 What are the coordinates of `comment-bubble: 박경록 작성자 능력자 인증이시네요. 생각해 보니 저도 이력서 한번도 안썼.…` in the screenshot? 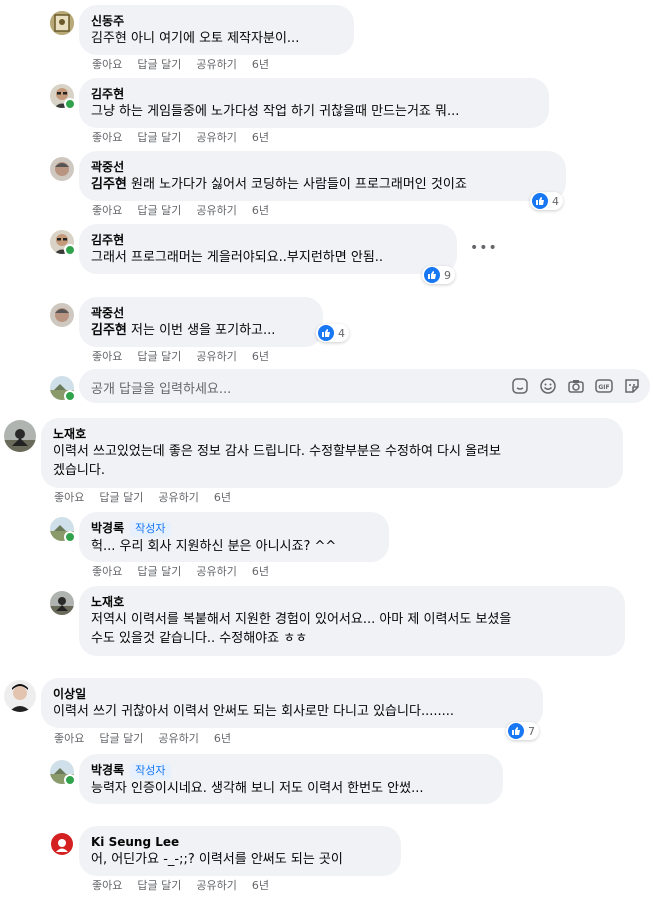 It's located at (291, 779).